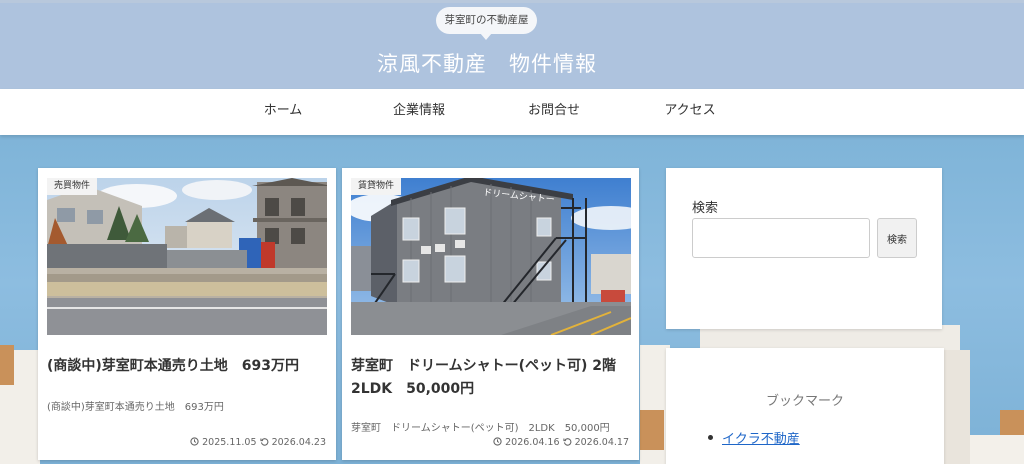 The image size is (1024, 464). I want to click on category-label: 賃貸物件, so click(376, 186).